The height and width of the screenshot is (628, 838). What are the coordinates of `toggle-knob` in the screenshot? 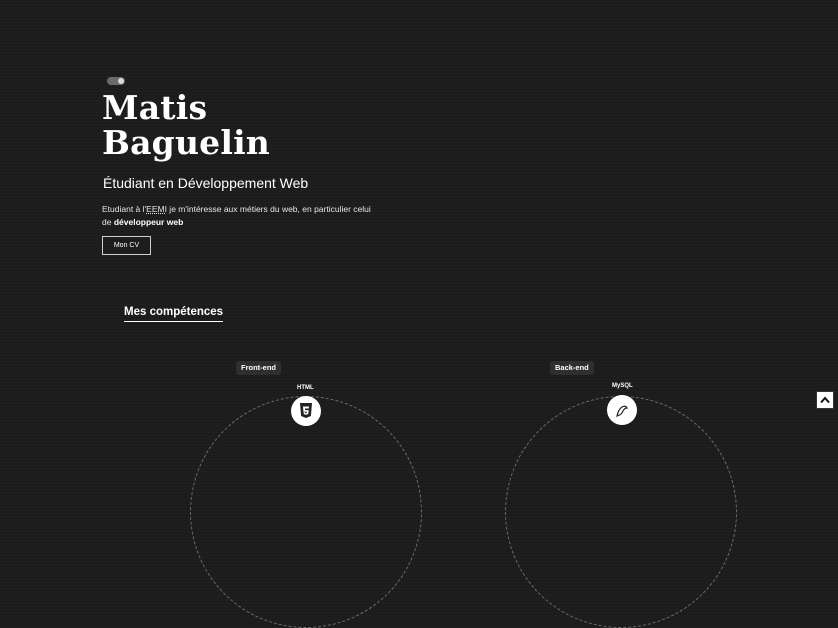 It's located at (121, 81).